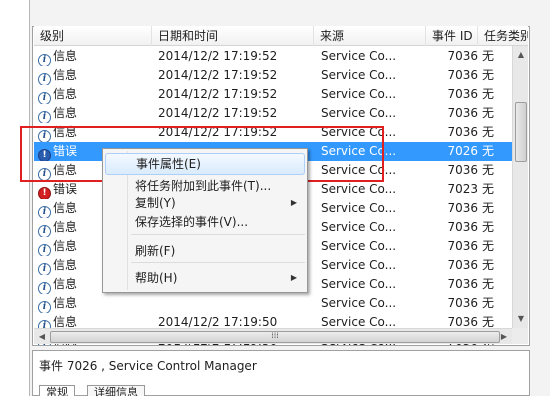 This screenshot has height=396, width=550. I want to click on navigation-pane, so click(15, 198).